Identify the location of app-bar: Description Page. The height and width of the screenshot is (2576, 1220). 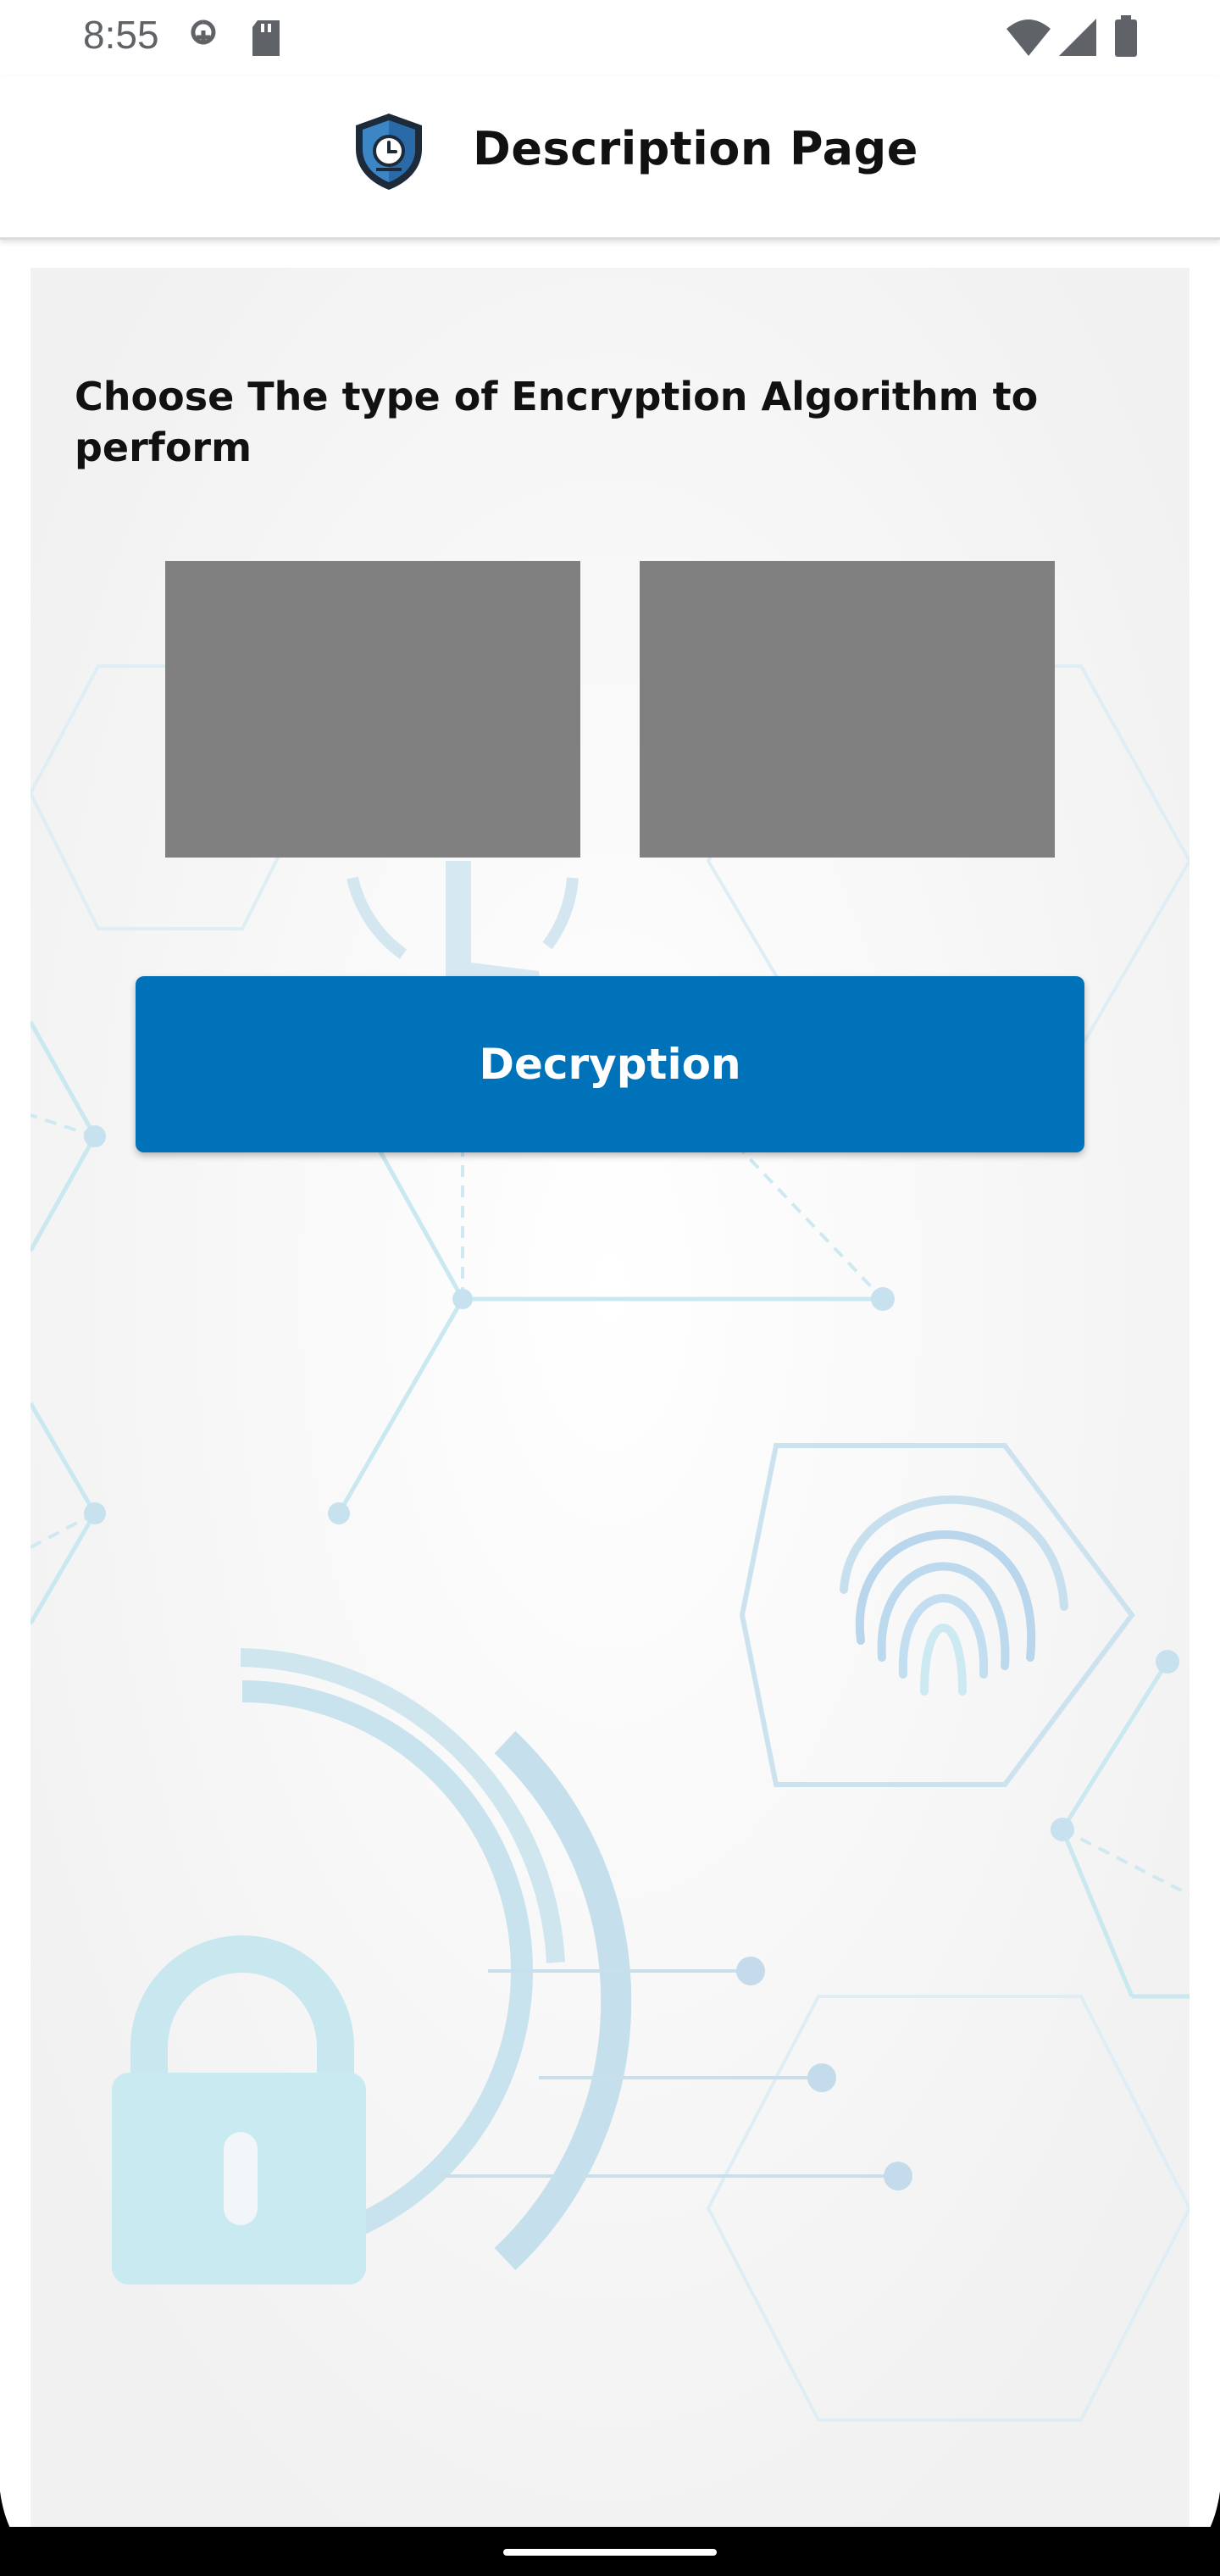
(610, 158).